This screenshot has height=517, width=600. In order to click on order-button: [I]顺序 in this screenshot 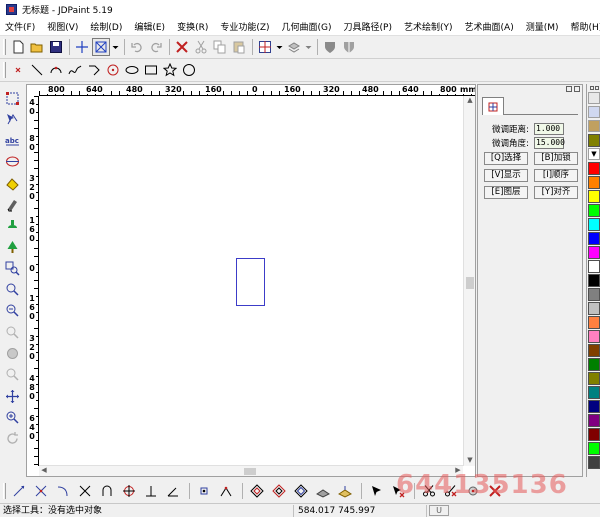, I will do `click(556, 175)`.